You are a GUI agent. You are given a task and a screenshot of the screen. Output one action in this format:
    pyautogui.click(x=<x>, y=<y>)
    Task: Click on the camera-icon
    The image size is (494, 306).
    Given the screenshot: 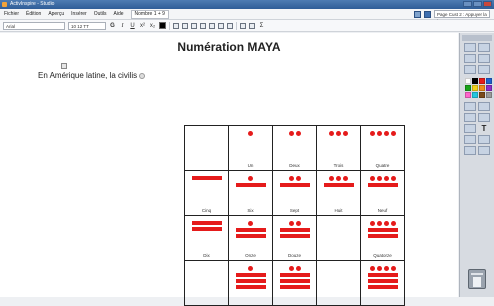 What is the action you would take?
    pyautogui.click(x=470, y=58)
    